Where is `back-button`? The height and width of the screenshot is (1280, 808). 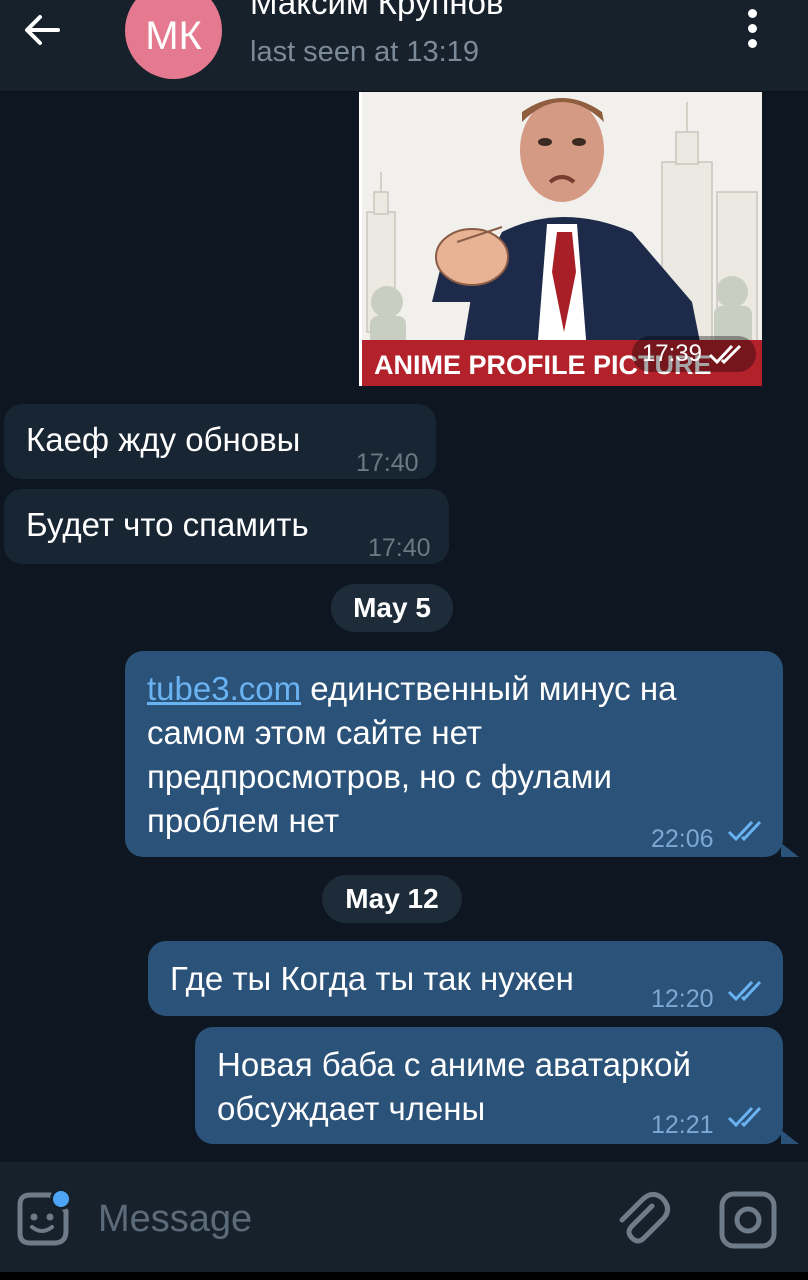
back-button is located at coordinates (42, 30).